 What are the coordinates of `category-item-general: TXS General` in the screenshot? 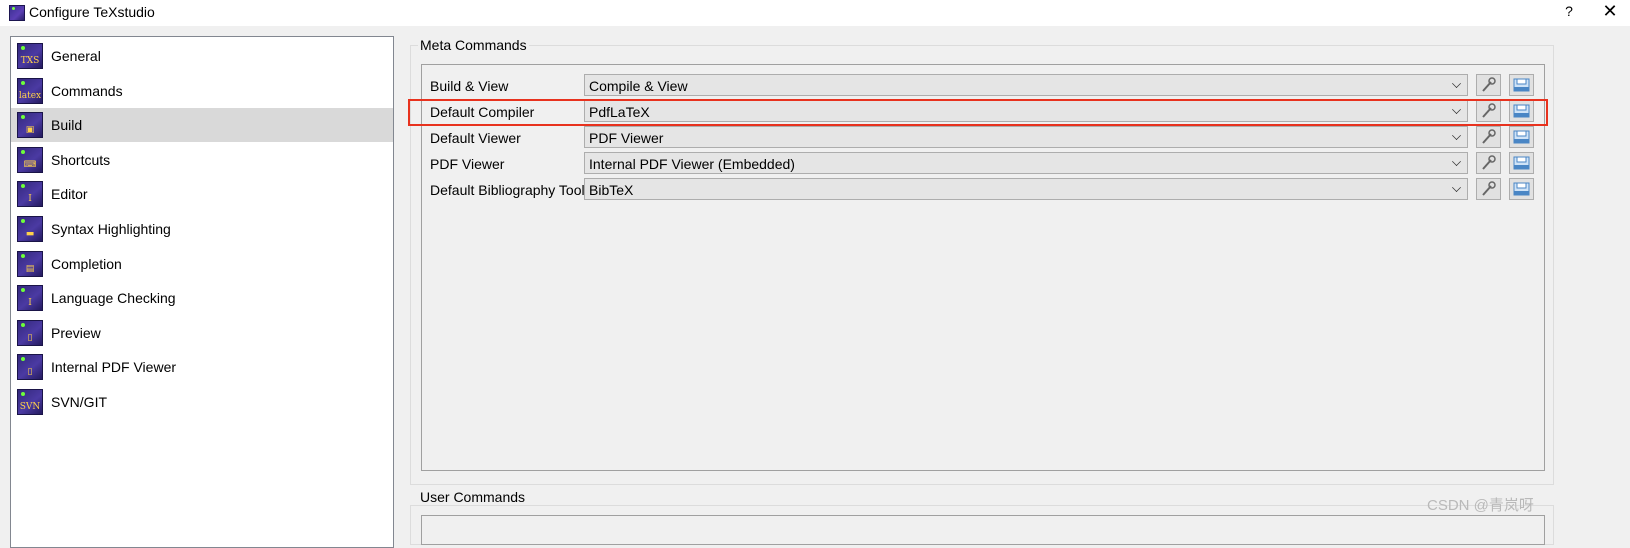 It's located at (202, 56).